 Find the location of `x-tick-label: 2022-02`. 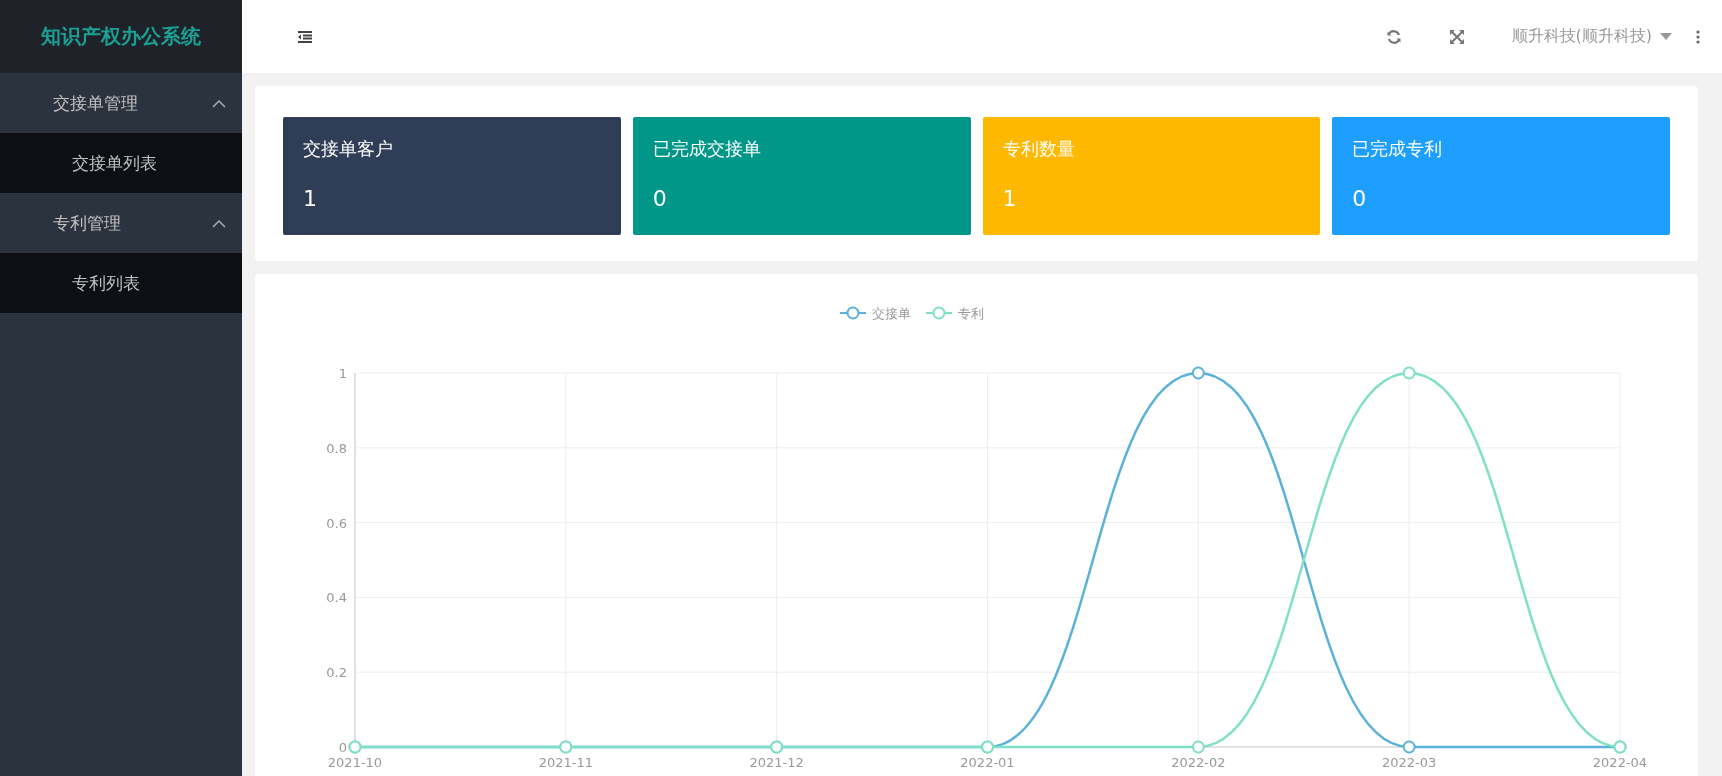

x-tick-label: 2022-02 is located at coordinates (1198, 762).